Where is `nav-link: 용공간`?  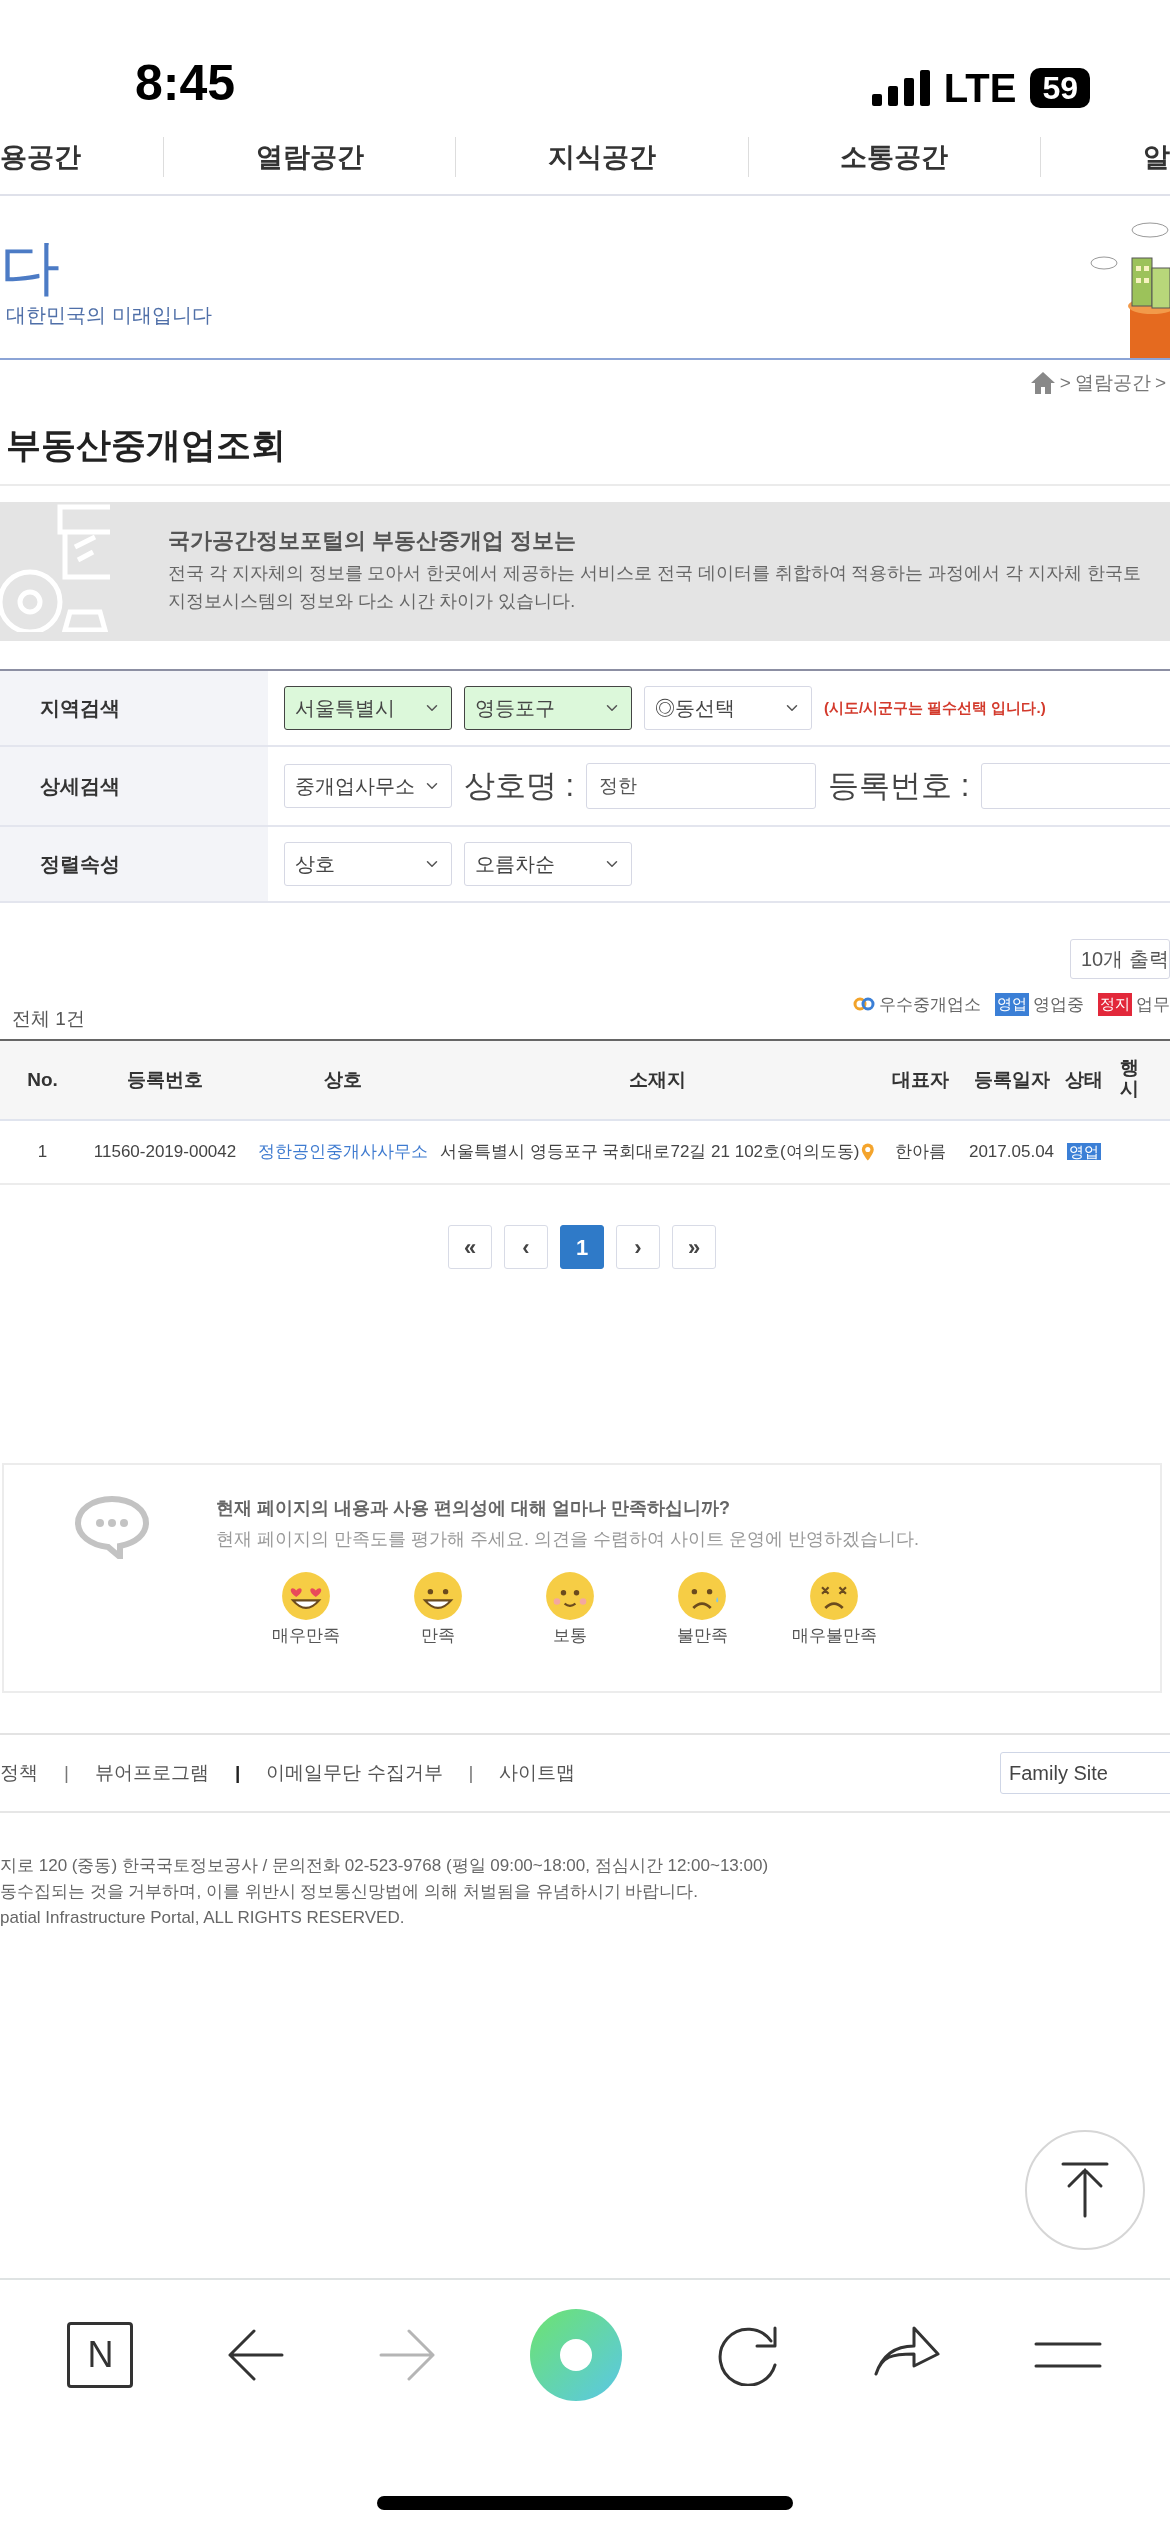
nav-link: 용공간 is located at coordinates (40, 156).